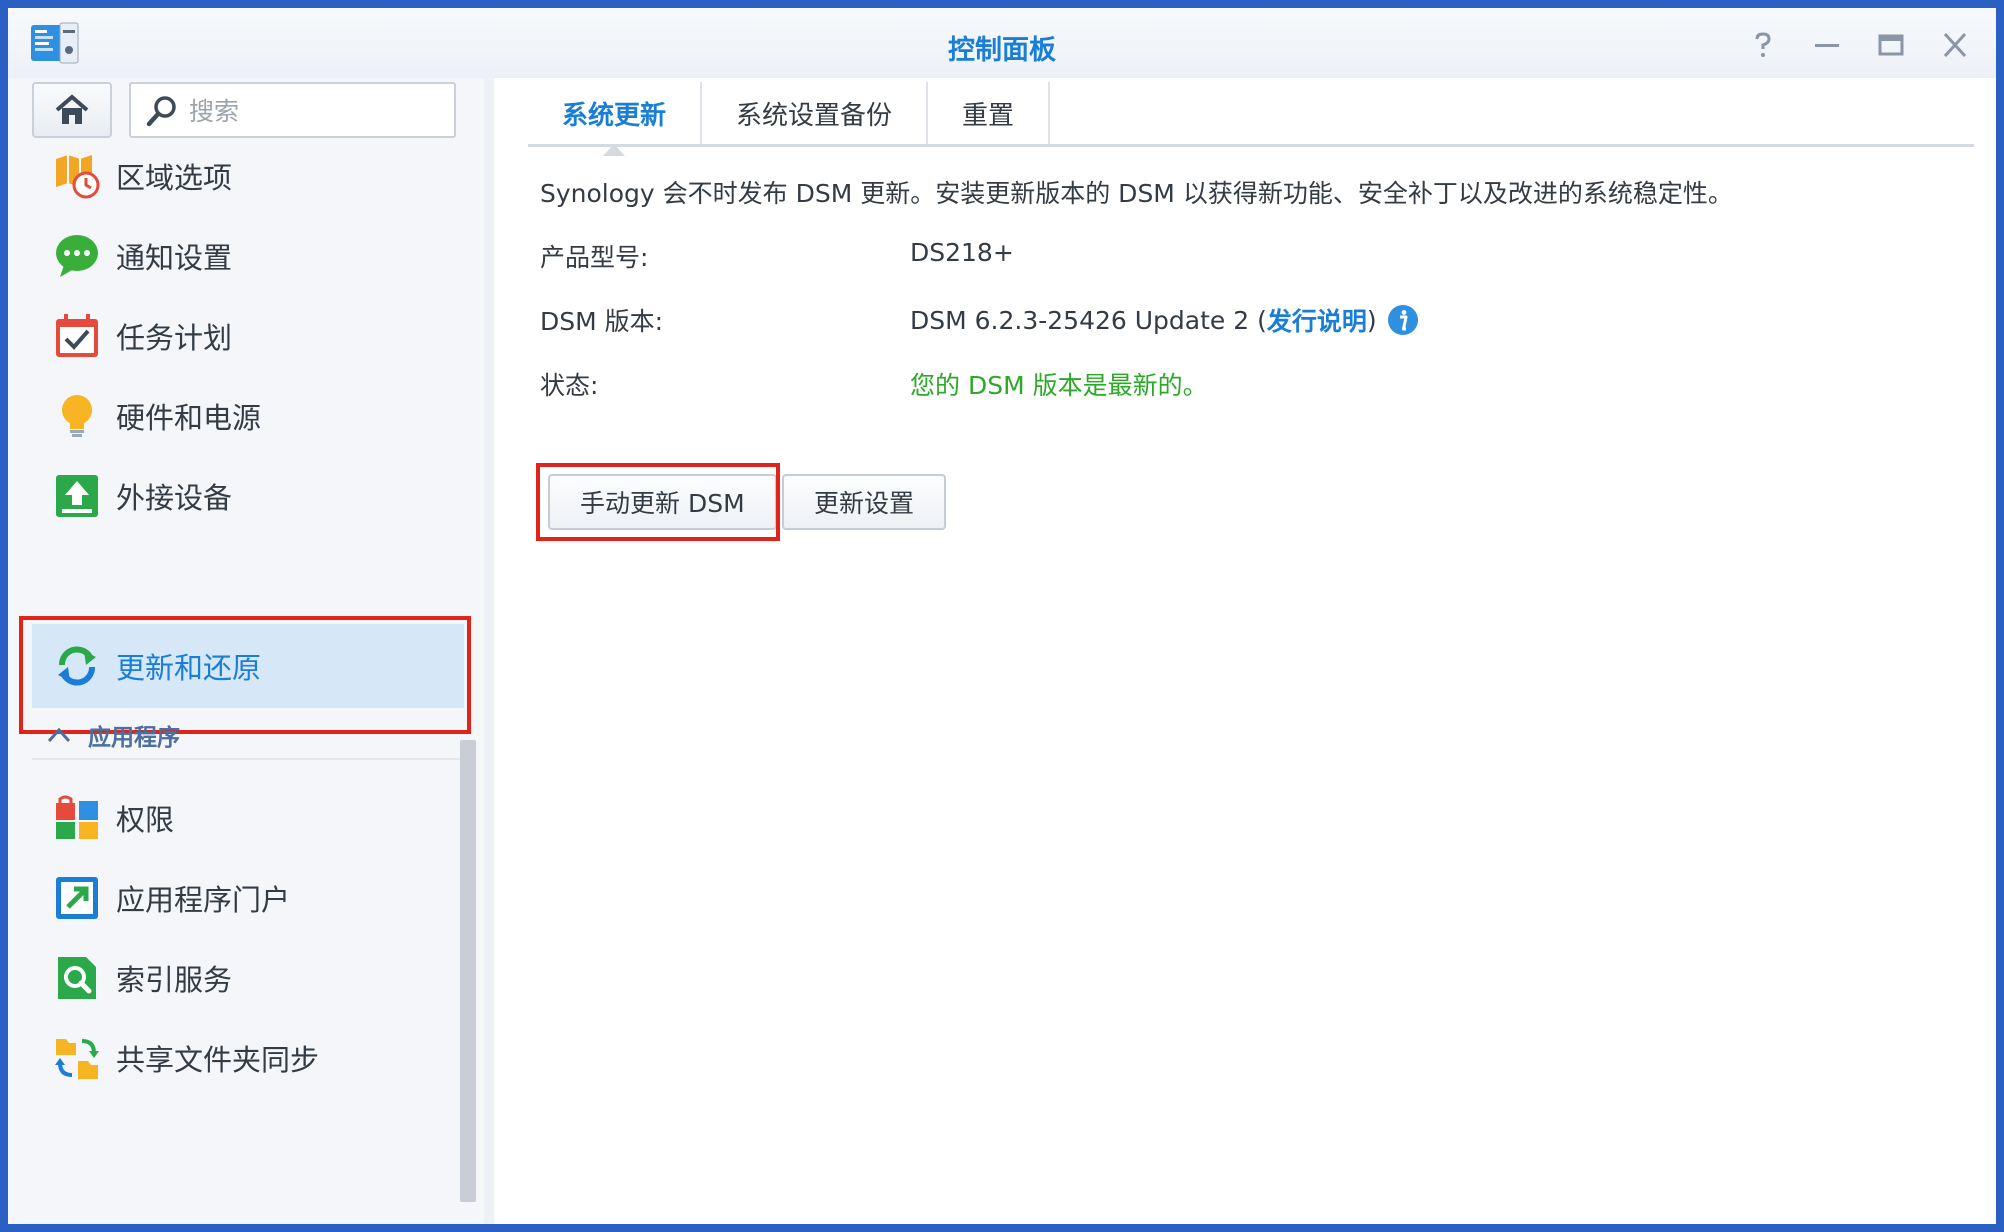  I want to click on sidebar-divider, so click(489, 651).